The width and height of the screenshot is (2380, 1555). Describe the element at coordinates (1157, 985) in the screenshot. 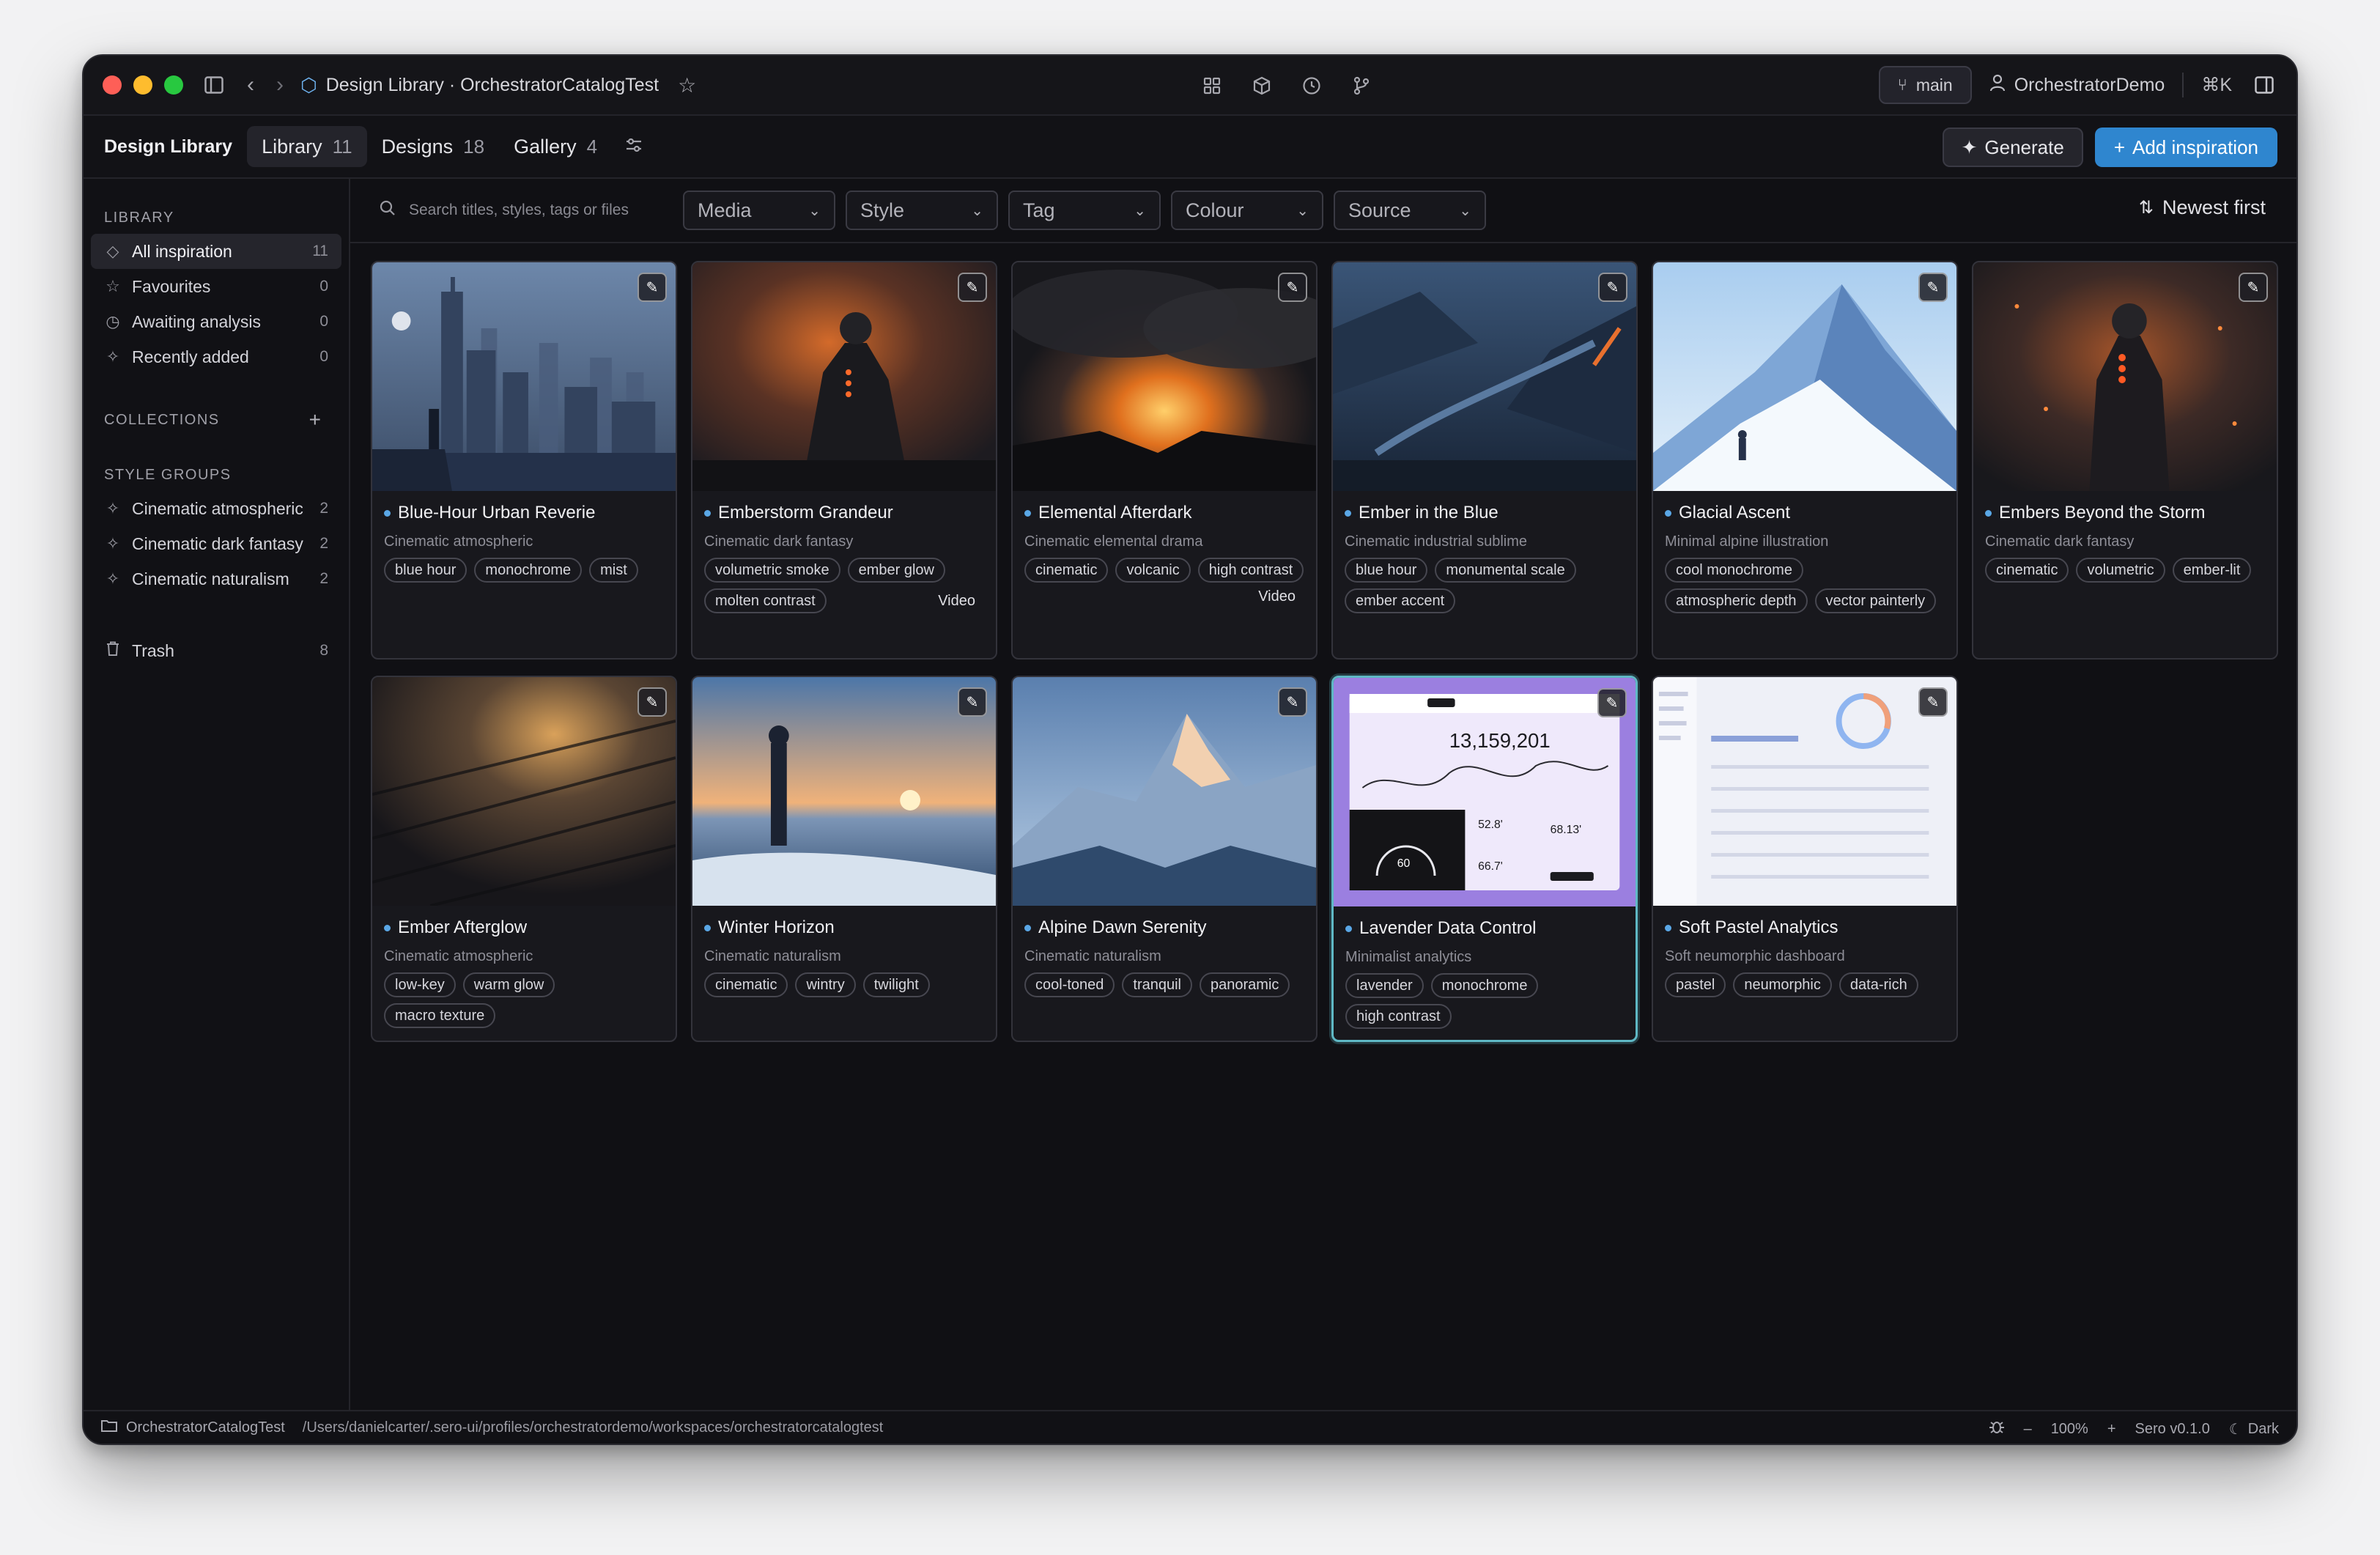

I see `tag-chip: tranquil` at that location.